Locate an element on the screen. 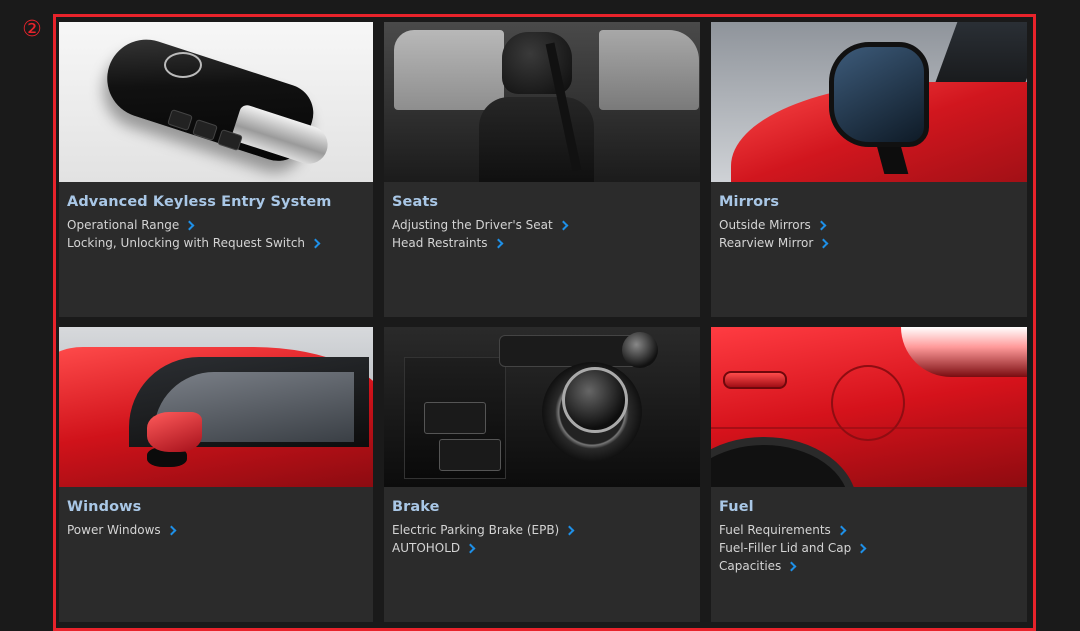 The image size is (1080, 631). brand-logo-icon is located at coordinates (183, 65).